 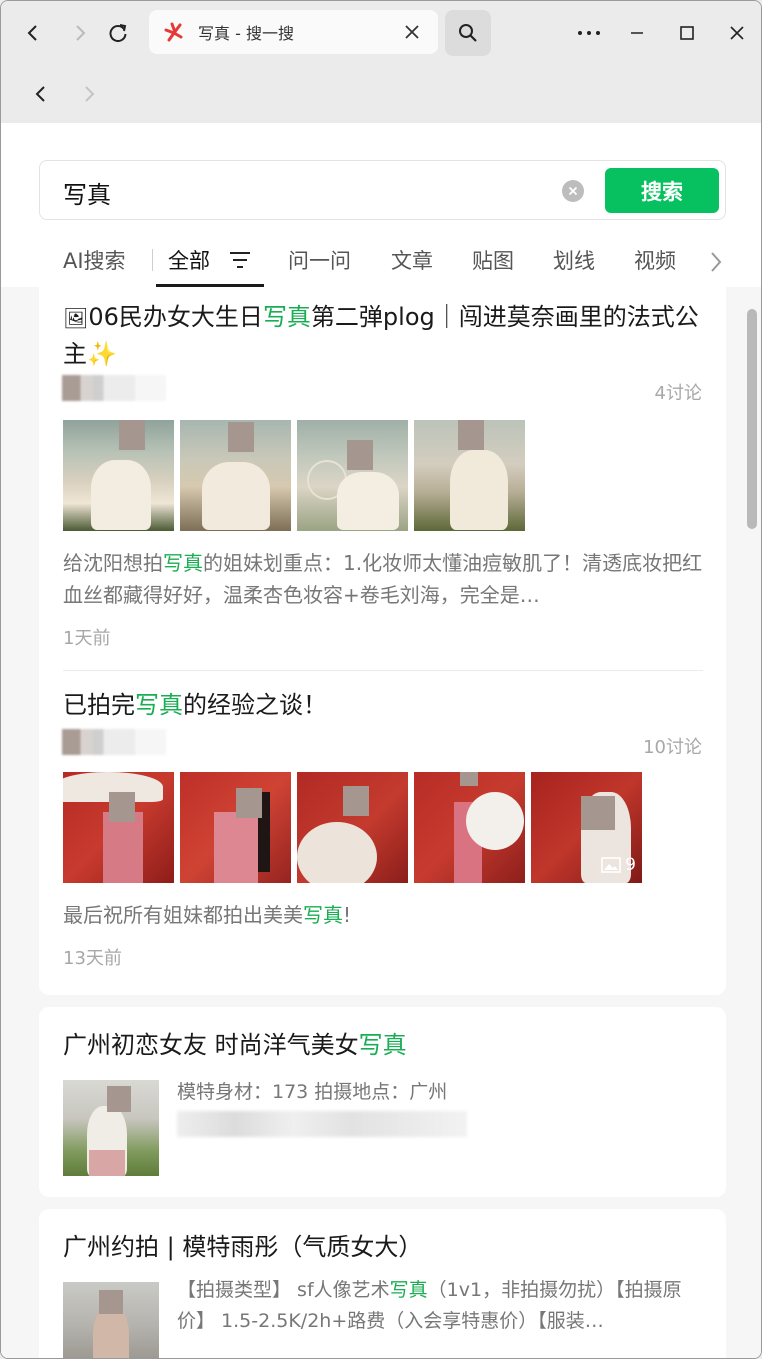 I want to click on more-icon, so click(x=589, y=33).